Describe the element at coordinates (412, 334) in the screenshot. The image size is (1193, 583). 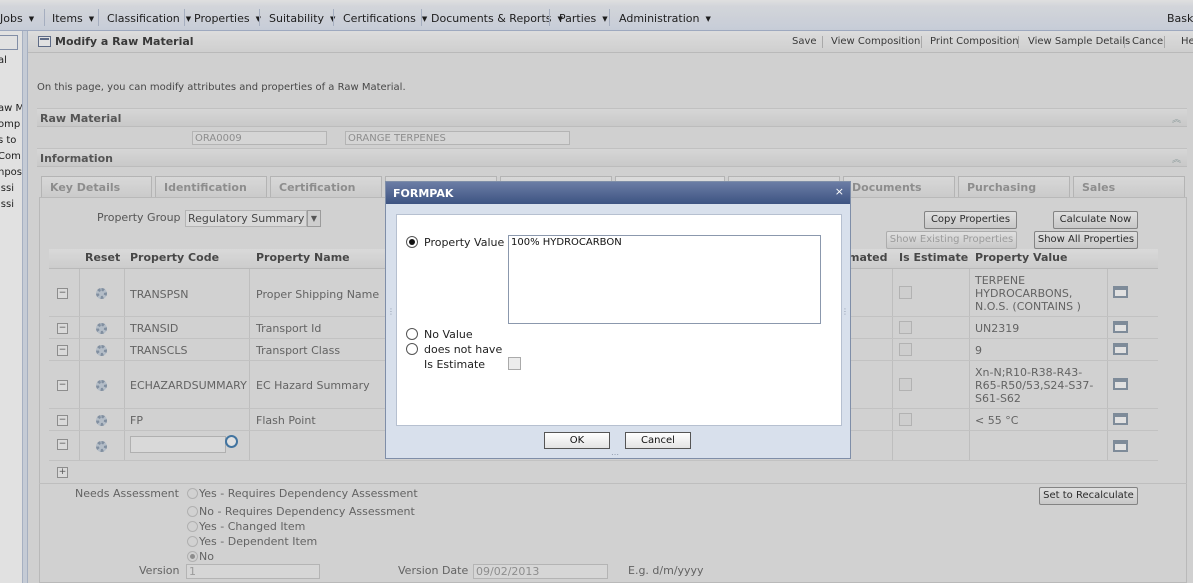
I see `no-value-radio` at that location.